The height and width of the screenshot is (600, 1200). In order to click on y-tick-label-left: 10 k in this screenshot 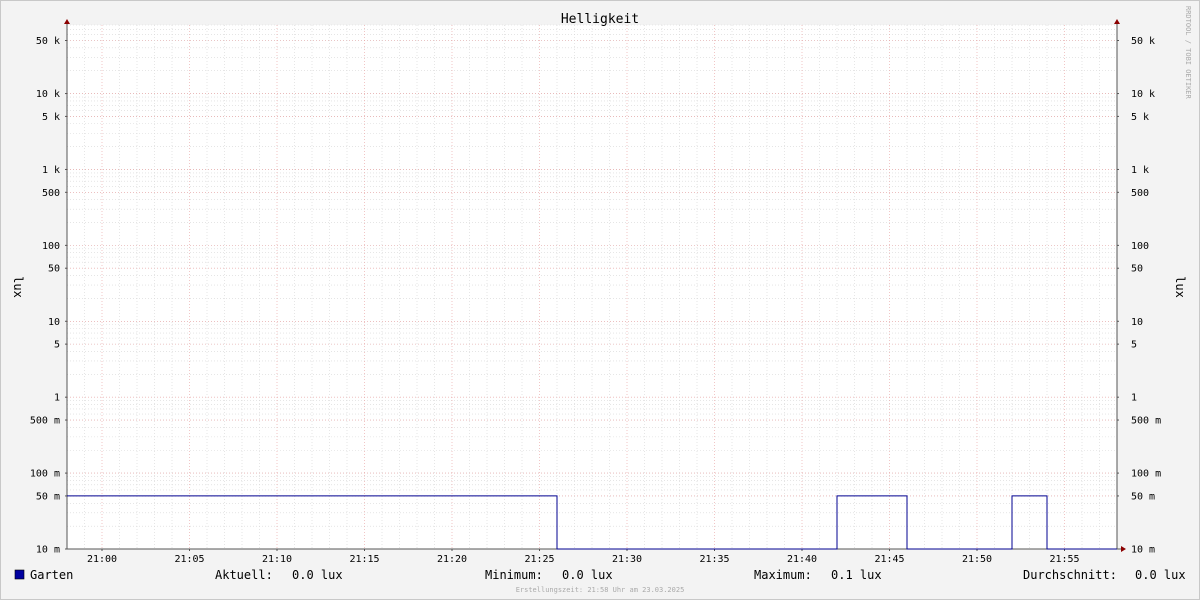, I will do `click(48, 94)`.